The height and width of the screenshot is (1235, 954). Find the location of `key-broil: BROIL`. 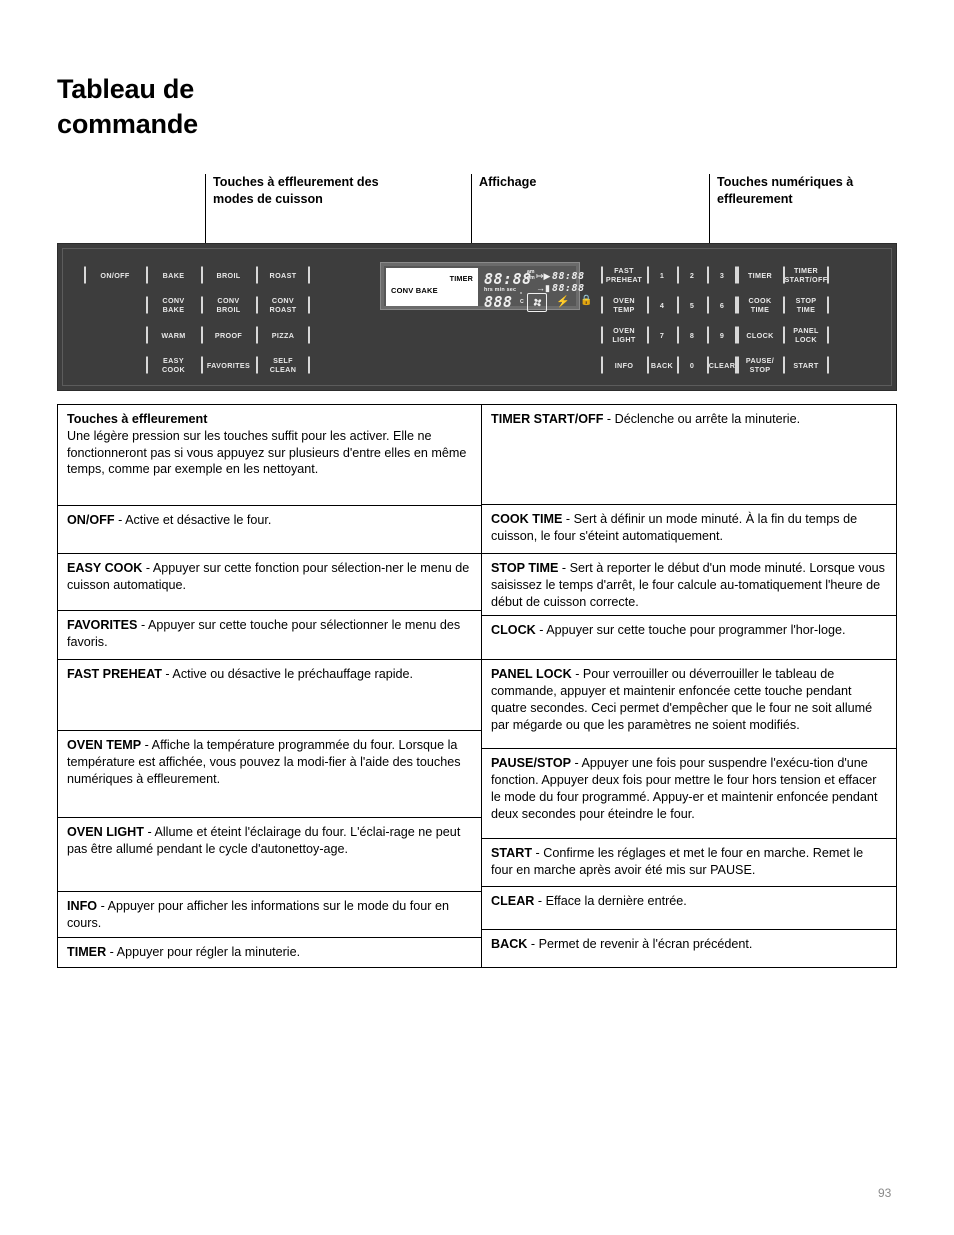

key-broil: BROIL is located at coordinates (228, 275).